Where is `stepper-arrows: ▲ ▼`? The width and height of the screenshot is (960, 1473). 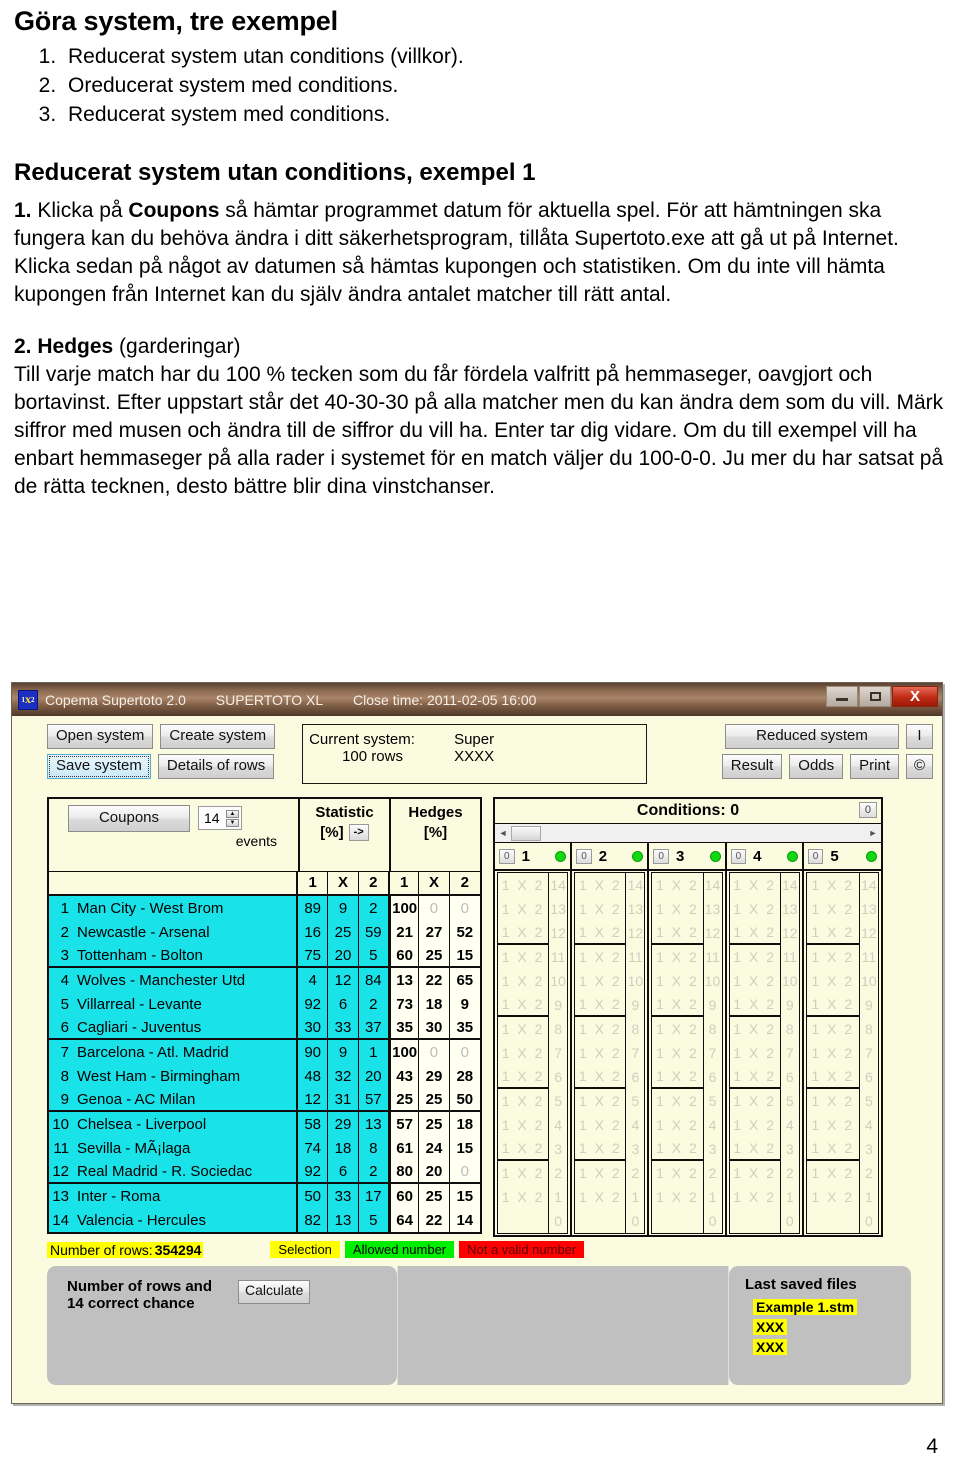 stepper-arrows: ▲ ▼ is located at coordinates (232, 818).